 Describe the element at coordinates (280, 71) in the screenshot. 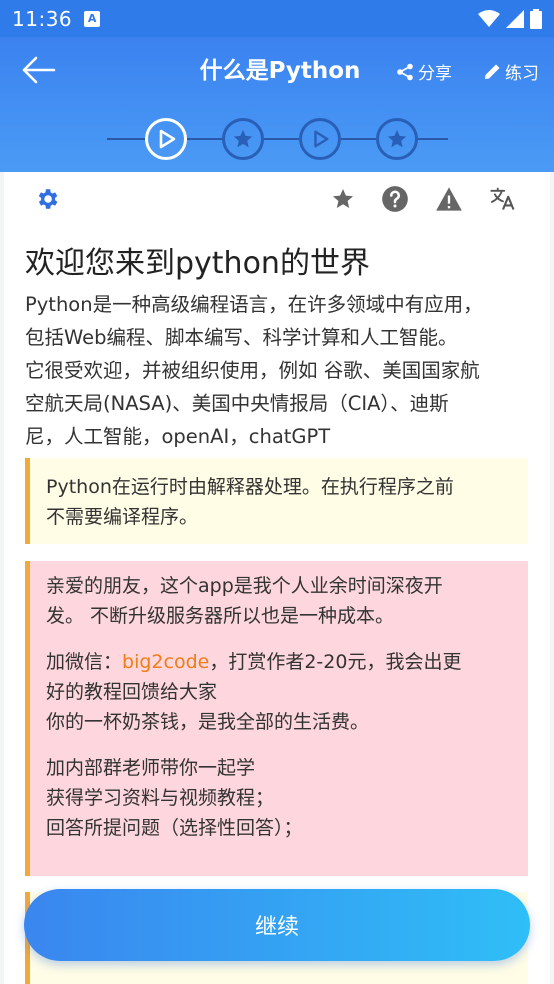

I see `page-title: 什么是Python` at that location.